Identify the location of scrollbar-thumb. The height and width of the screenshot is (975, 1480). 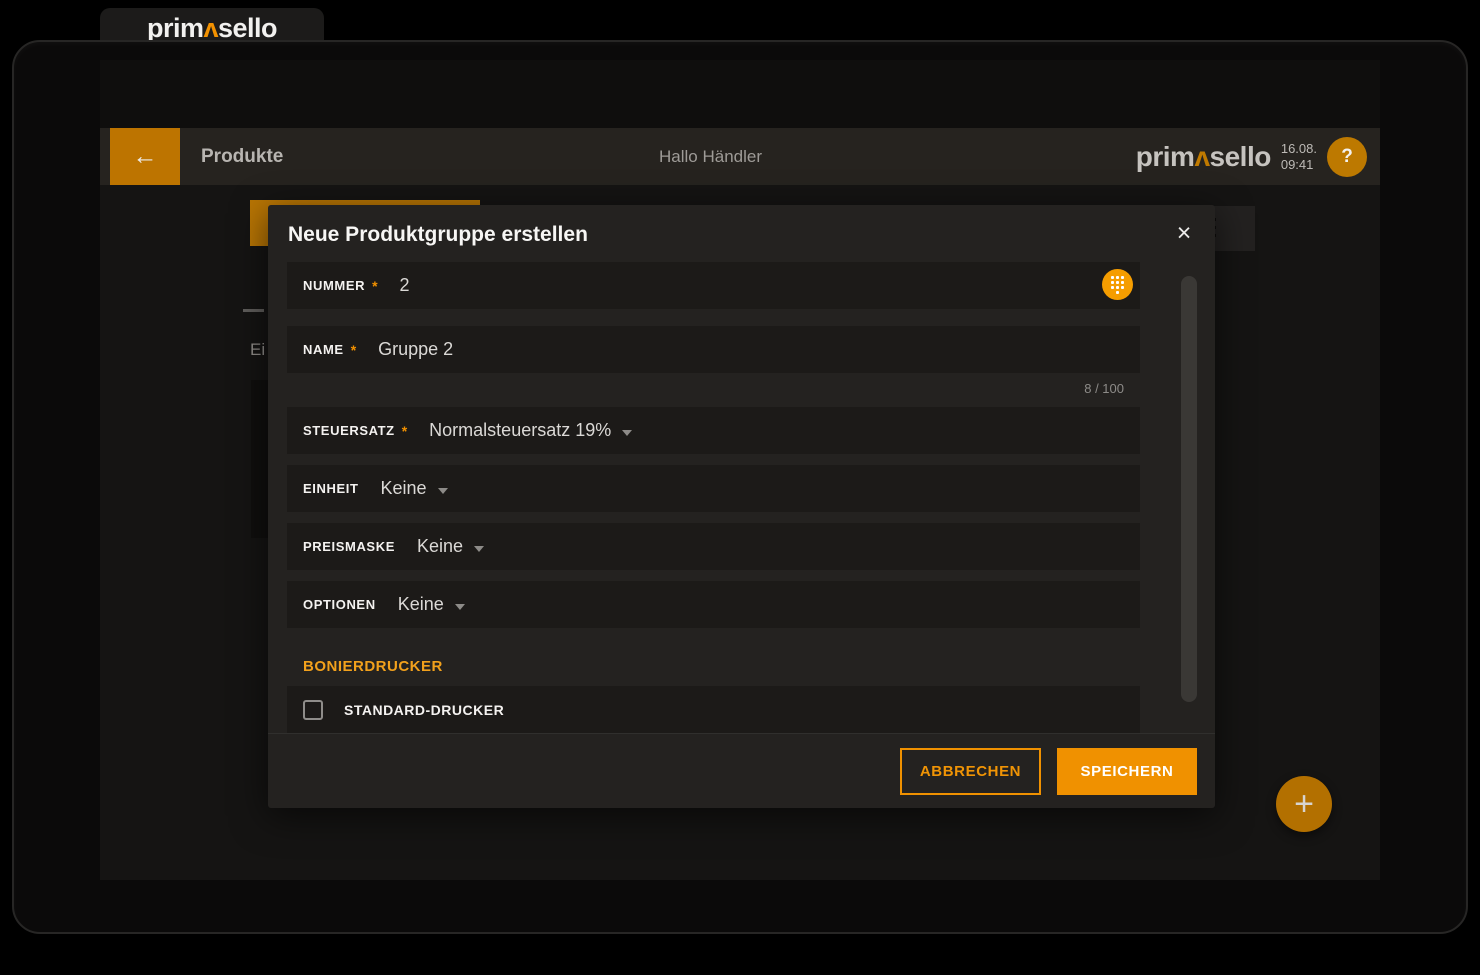
(1189, 489).